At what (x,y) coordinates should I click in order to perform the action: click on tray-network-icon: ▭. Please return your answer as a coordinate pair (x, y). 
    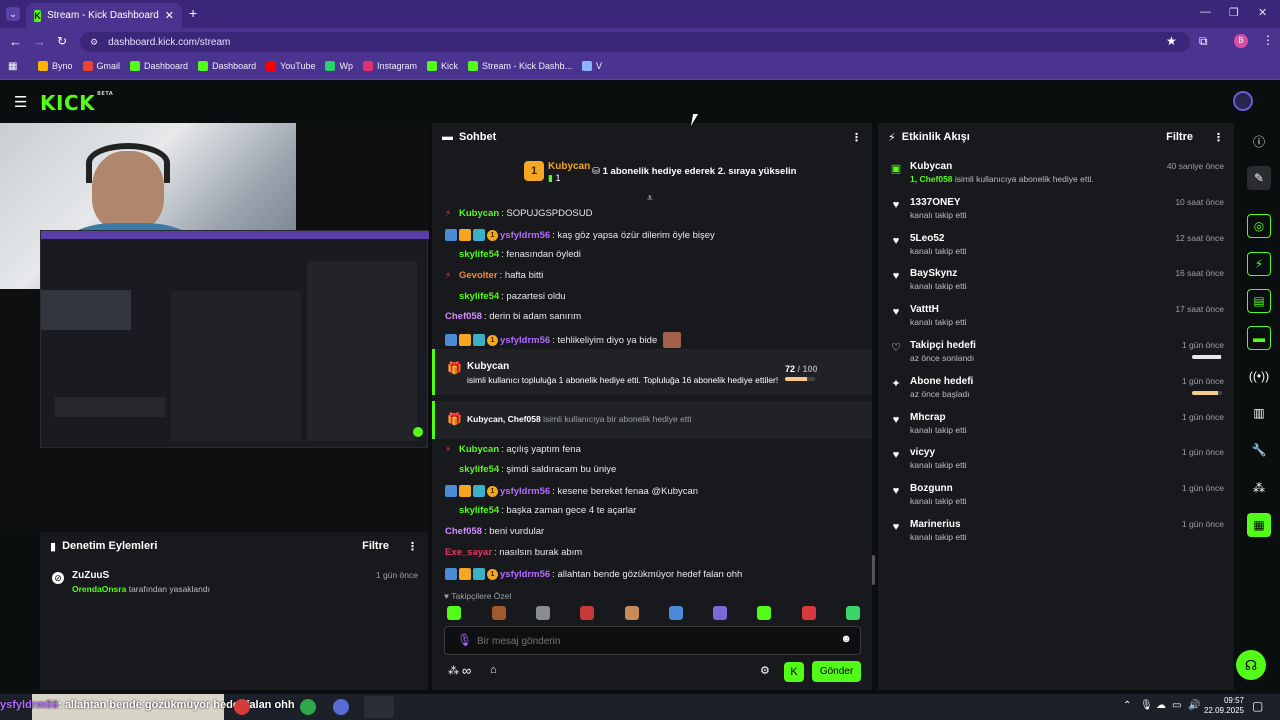
    Looking at the image, I should click on (1176, 705).